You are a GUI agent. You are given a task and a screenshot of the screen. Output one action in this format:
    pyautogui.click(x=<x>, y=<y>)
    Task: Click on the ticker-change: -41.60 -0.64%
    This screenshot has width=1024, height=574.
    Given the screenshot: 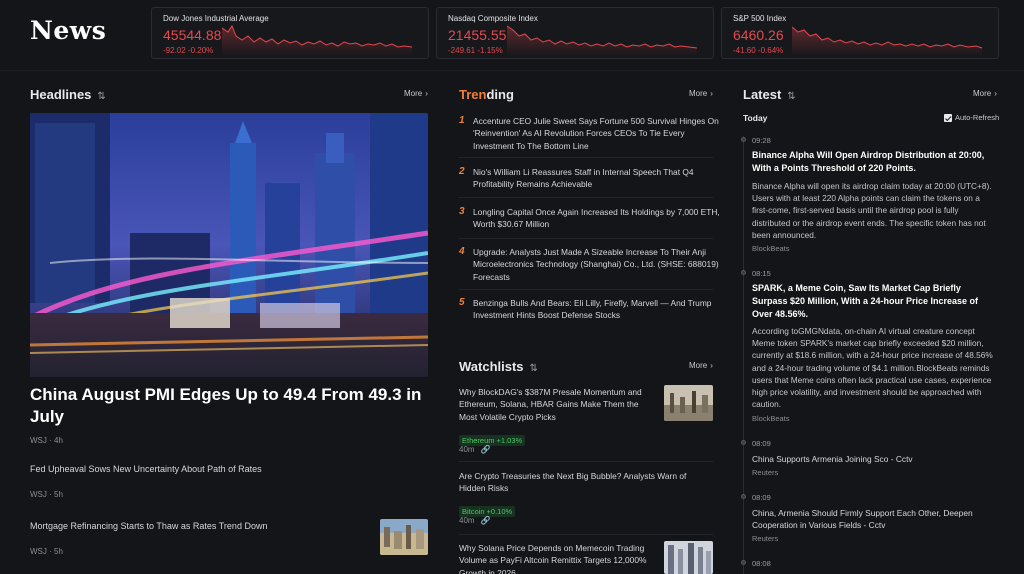 What is the action you would take?
    pyautogui.click(x=758, y=50)
    